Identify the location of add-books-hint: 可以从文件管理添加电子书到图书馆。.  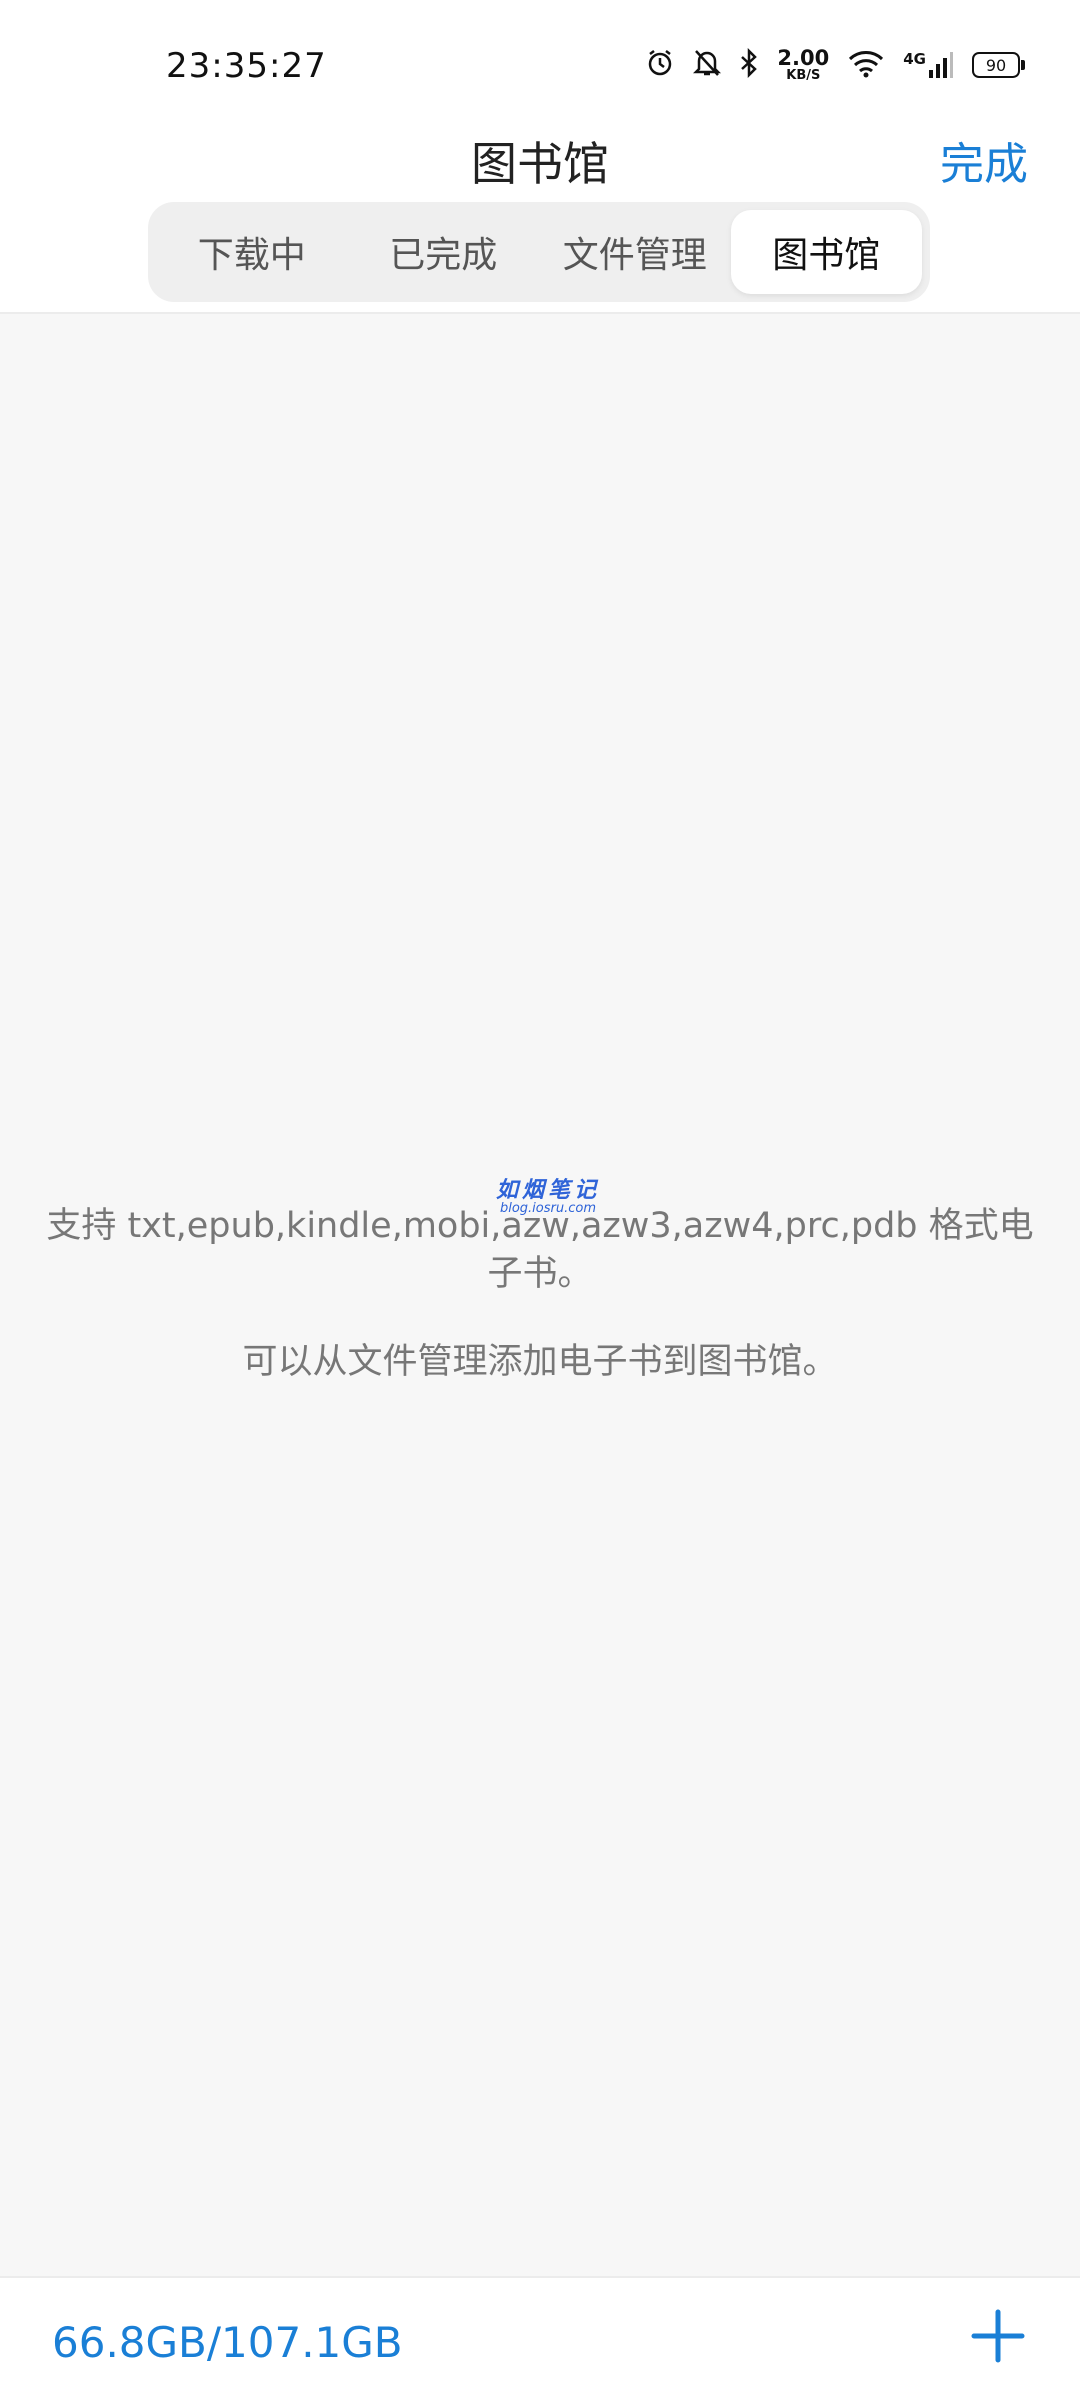
(540, 1362).